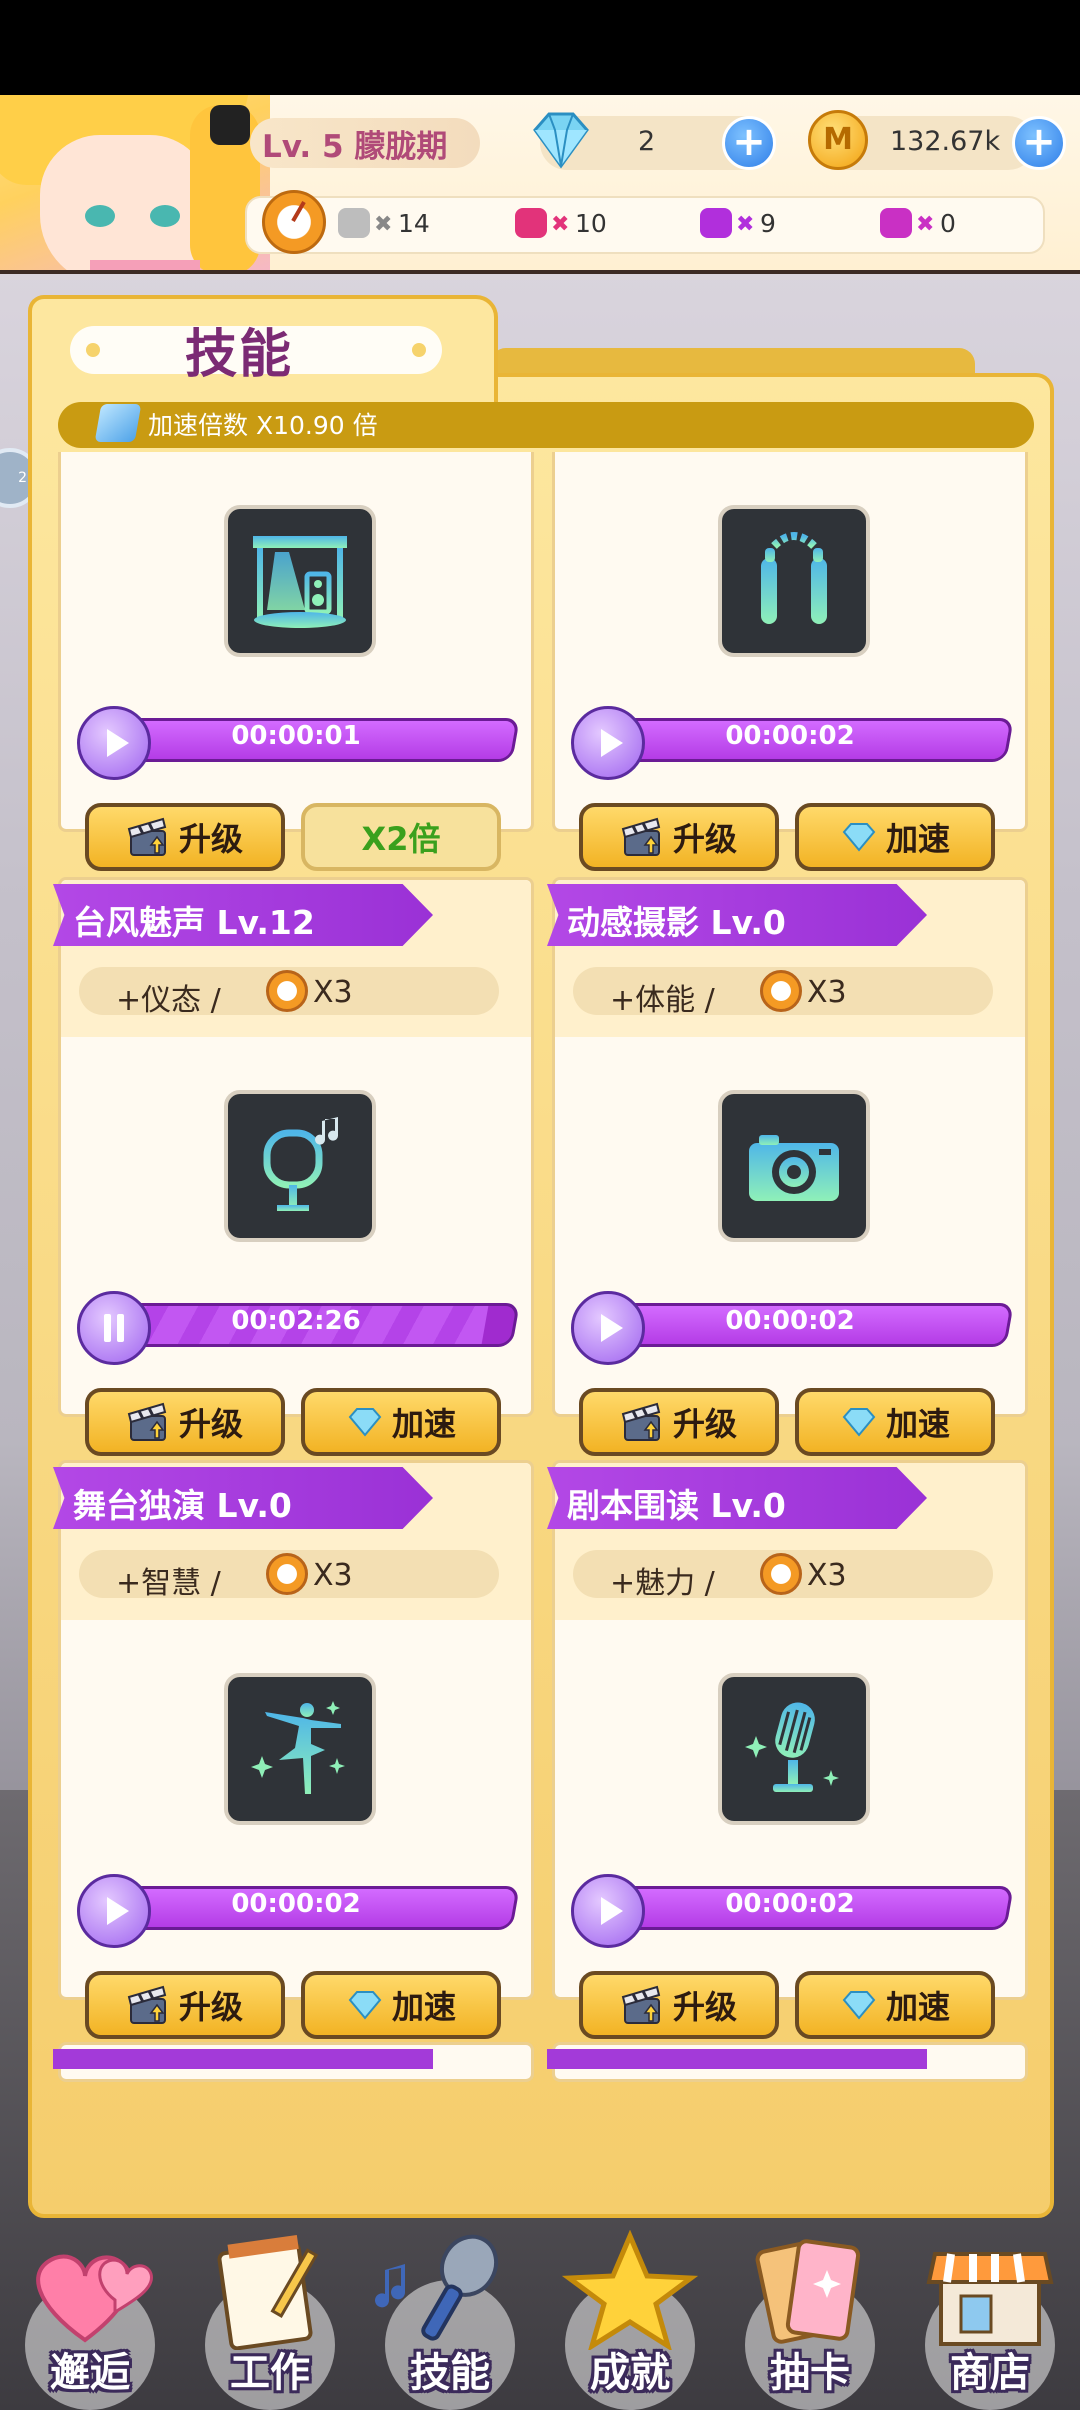 The image size is (1080, 2410). What do you see at coordinates (270, 2373) in the screenshot?
I see `nav-label: 工作` at bounding box center [270, 2373].